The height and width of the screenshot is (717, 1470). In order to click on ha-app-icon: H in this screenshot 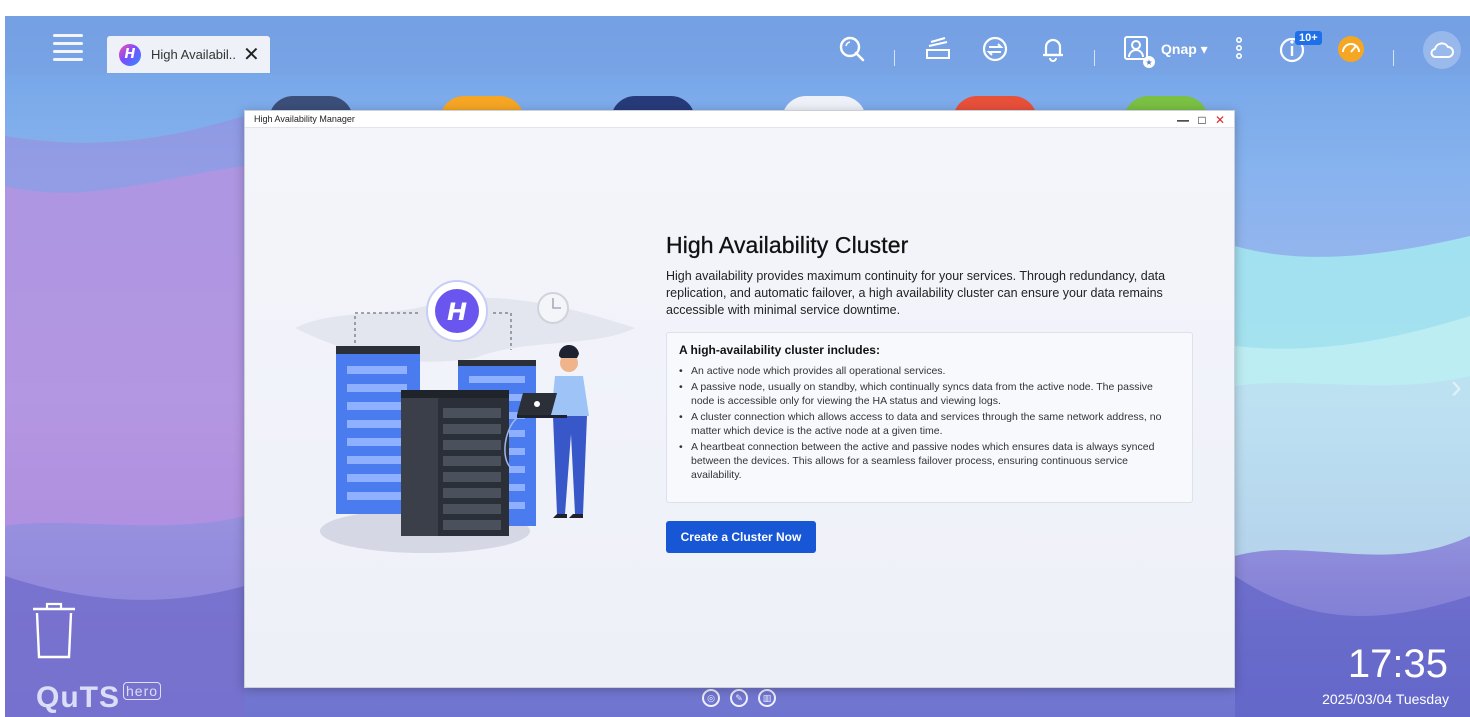, I will do `click(130, 54)`.